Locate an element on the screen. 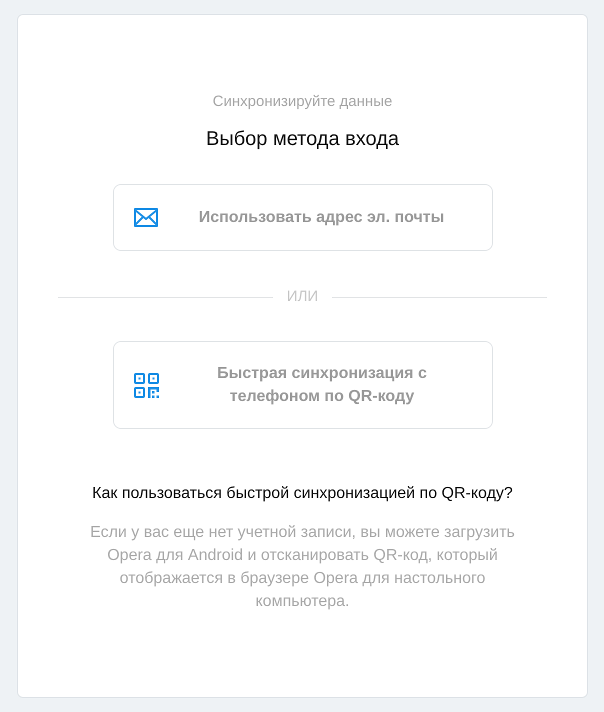  email-login-button: Использовать адрес эл. почты is located at coordinates (302, 217).